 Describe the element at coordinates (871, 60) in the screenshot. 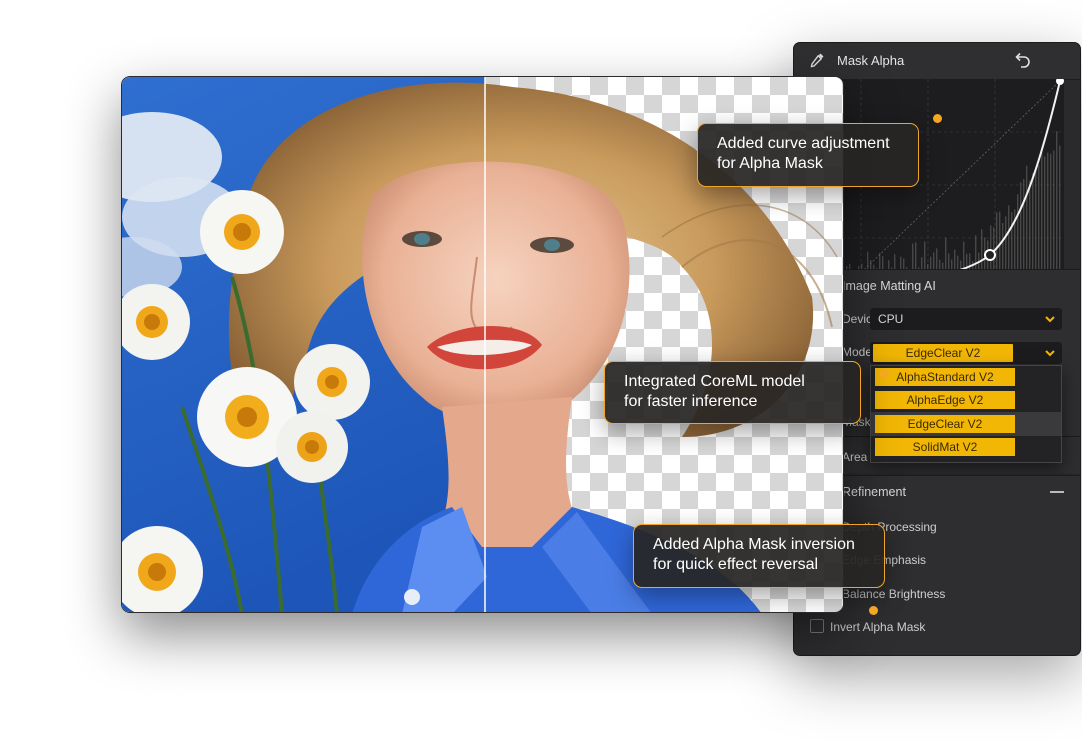

I see `panel-title: Mask Alpha` at that location.